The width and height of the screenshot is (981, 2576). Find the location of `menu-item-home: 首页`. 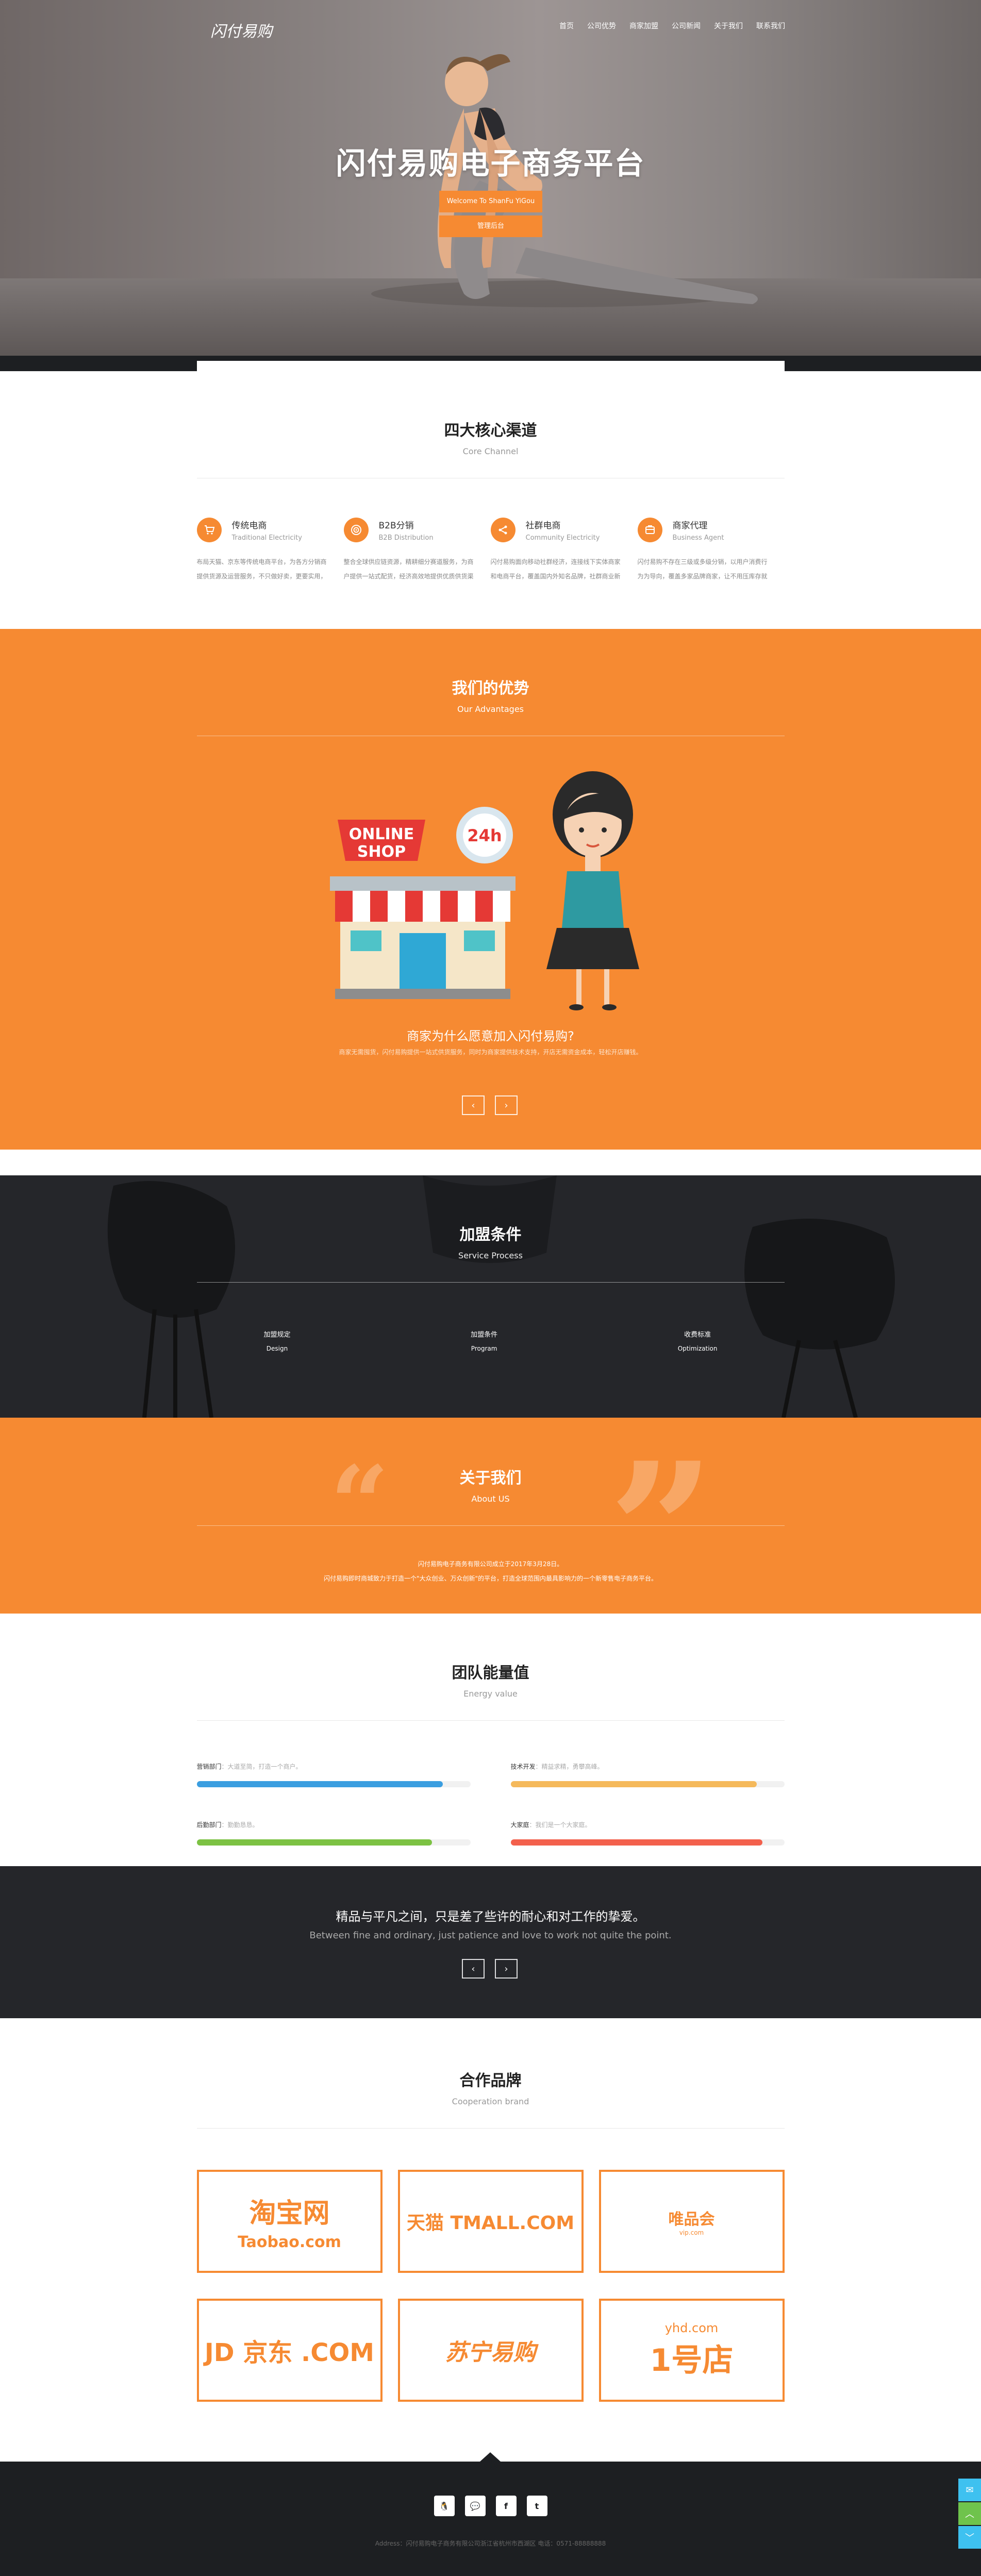

menu-item-home: 首页 is located at coordinates (566, 26).